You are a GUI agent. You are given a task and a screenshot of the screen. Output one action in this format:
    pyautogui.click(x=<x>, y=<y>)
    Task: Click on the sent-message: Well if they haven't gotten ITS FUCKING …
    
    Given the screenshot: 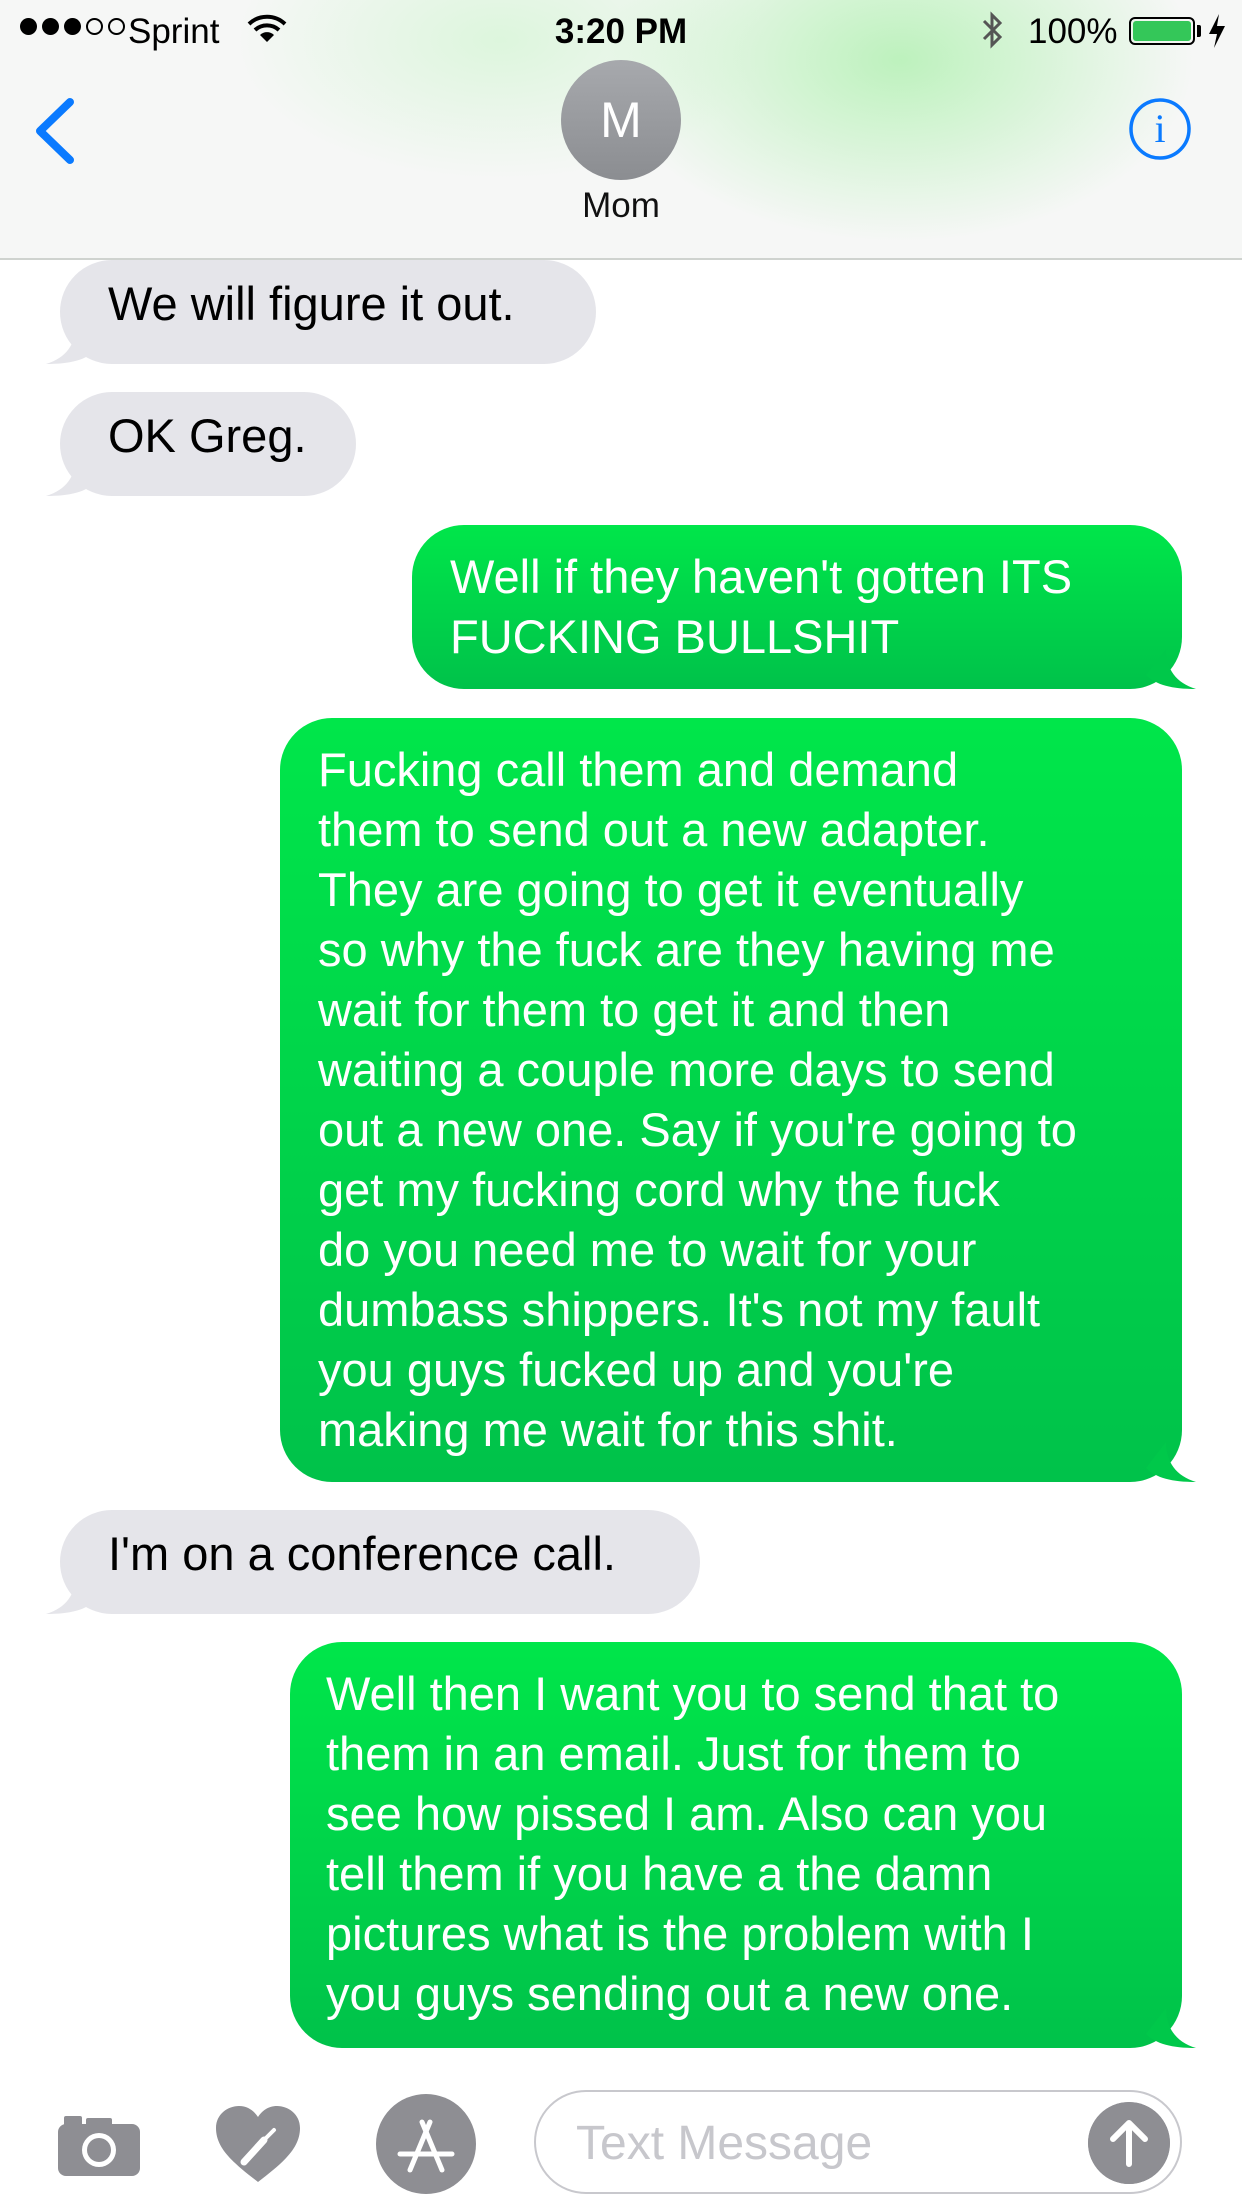 What is the action you would take?
    pyautogui.click(x=804, y=607)
    